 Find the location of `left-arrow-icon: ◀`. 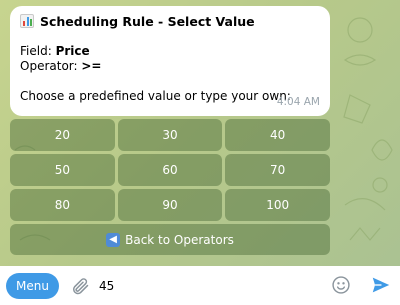

left-arrow-icon: ◀ is located at coordinates (113, 239).